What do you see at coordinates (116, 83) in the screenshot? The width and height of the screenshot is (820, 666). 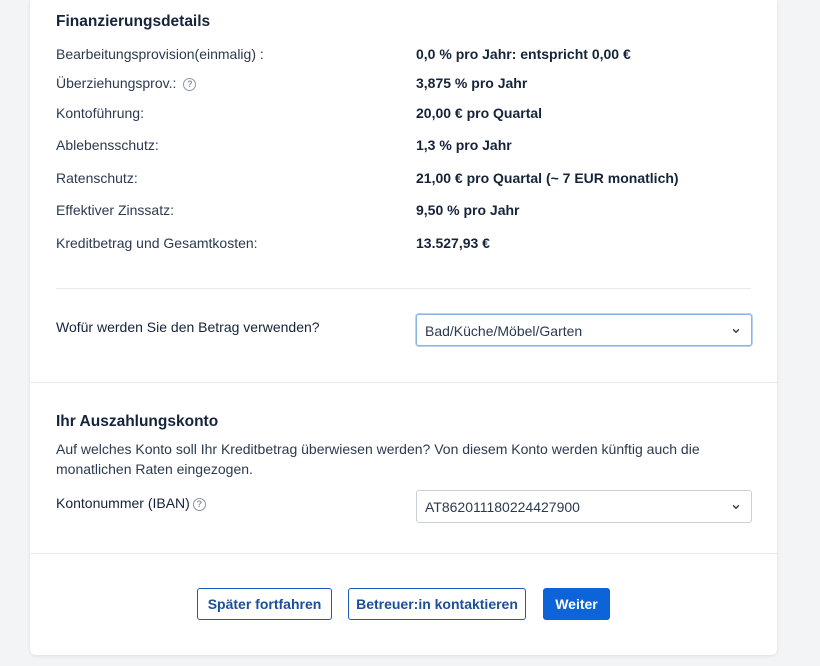 I see `detail-label-text: Überziehungsprov.:` at bounding box center [116, 83].